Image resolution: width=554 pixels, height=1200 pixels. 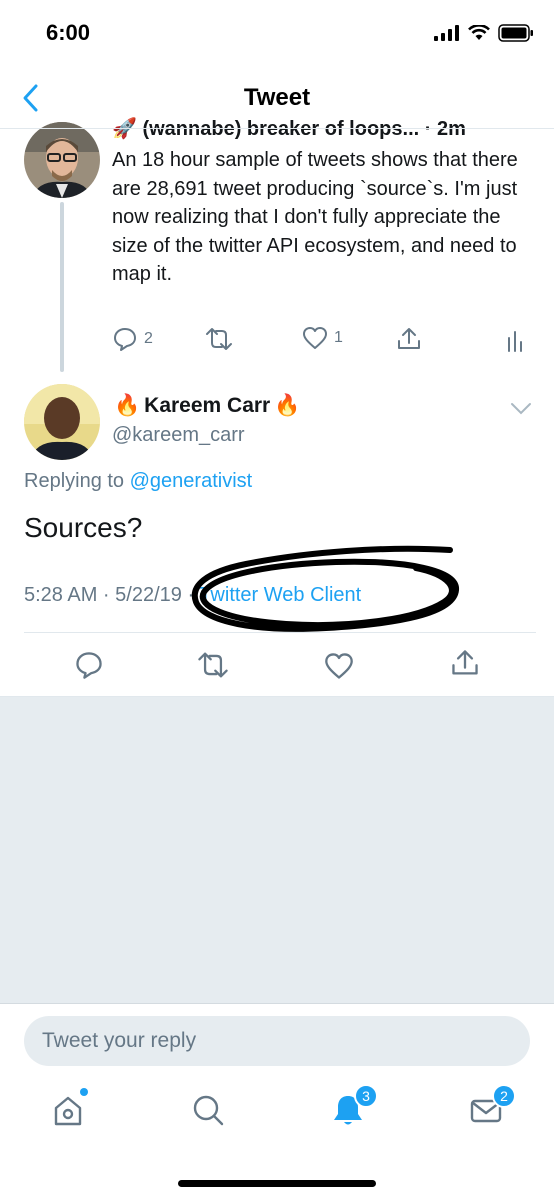 I want to click on tweet-source-link: Twitter Web Client, so click(x=280, y=595).